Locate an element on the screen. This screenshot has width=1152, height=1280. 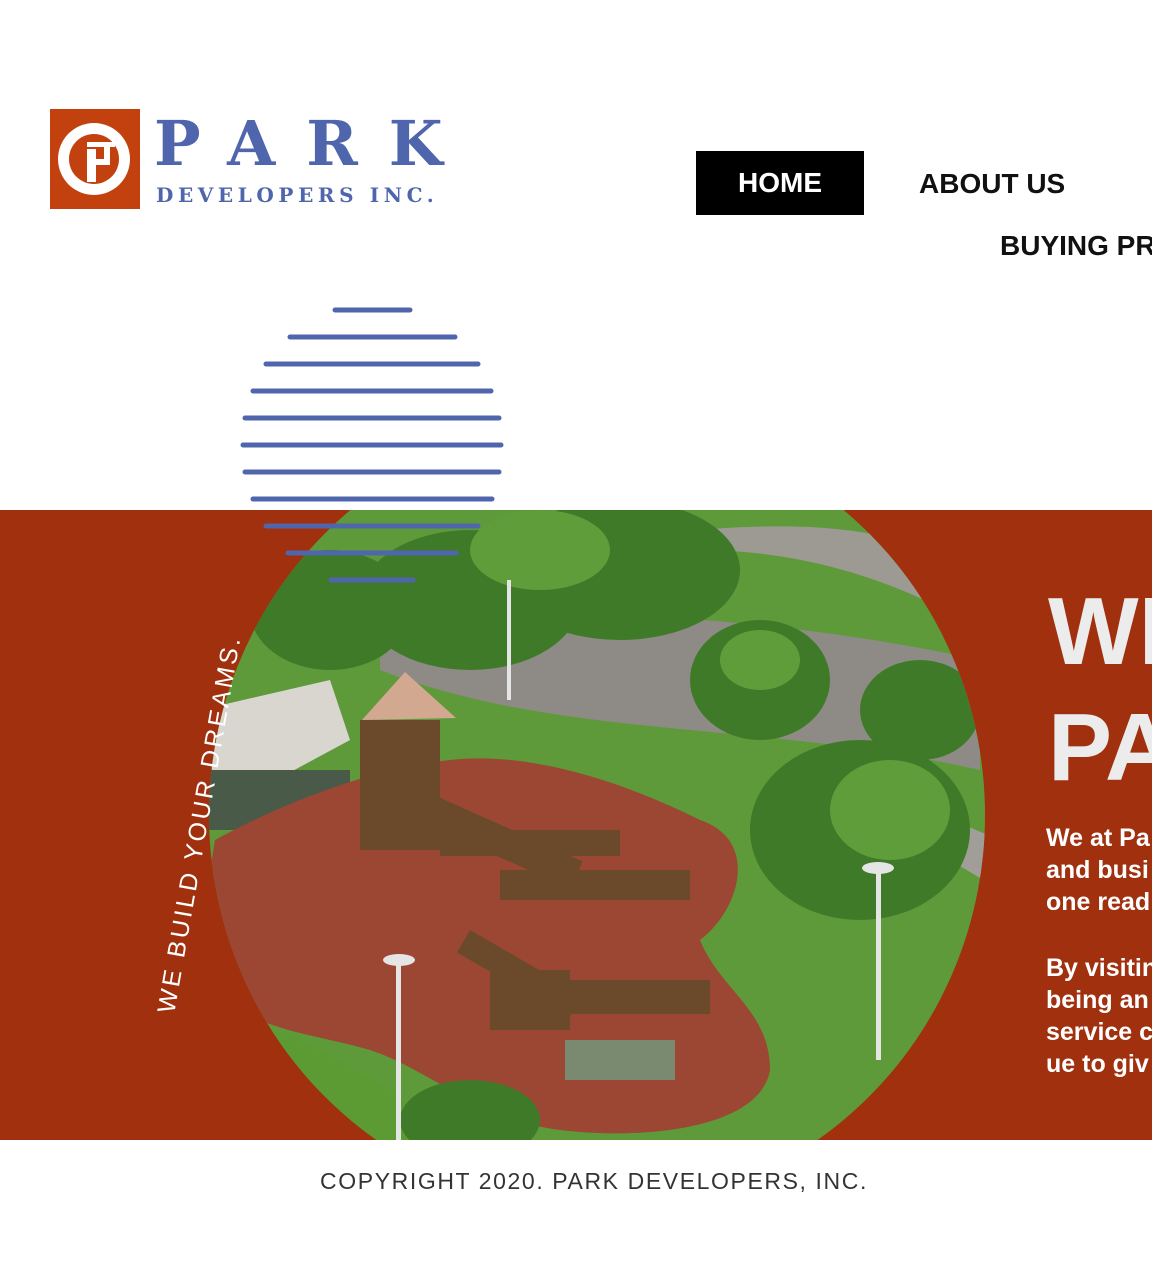
nav-item-home: HOME is located at coordinates (780, 183).